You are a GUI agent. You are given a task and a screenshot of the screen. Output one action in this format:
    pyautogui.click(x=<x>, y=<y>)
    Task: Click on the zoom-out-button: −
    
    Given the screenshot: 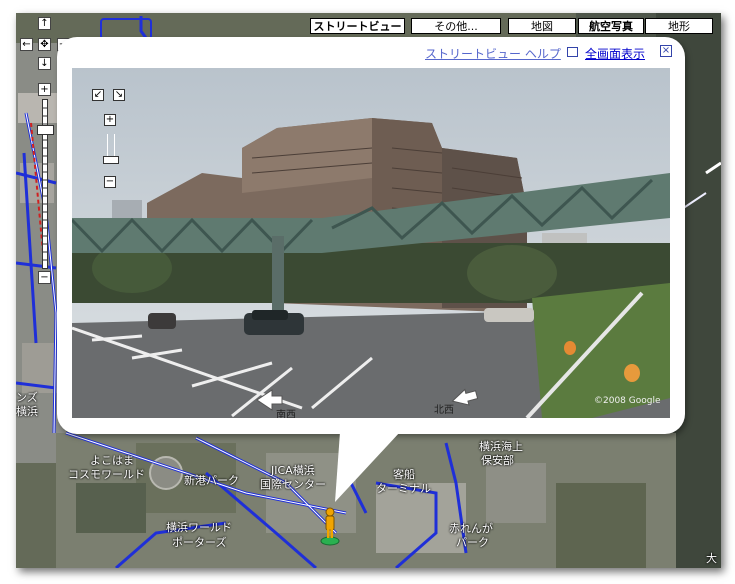 What is the action you would take?
    pyautogui.click(x=44, y=277)
    